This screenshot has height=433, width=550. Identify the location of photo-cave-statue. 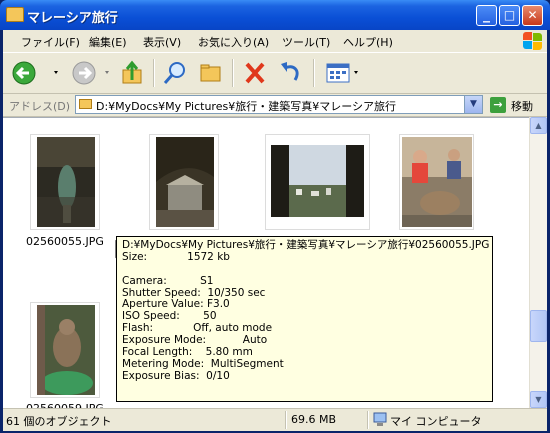
(66, 182).